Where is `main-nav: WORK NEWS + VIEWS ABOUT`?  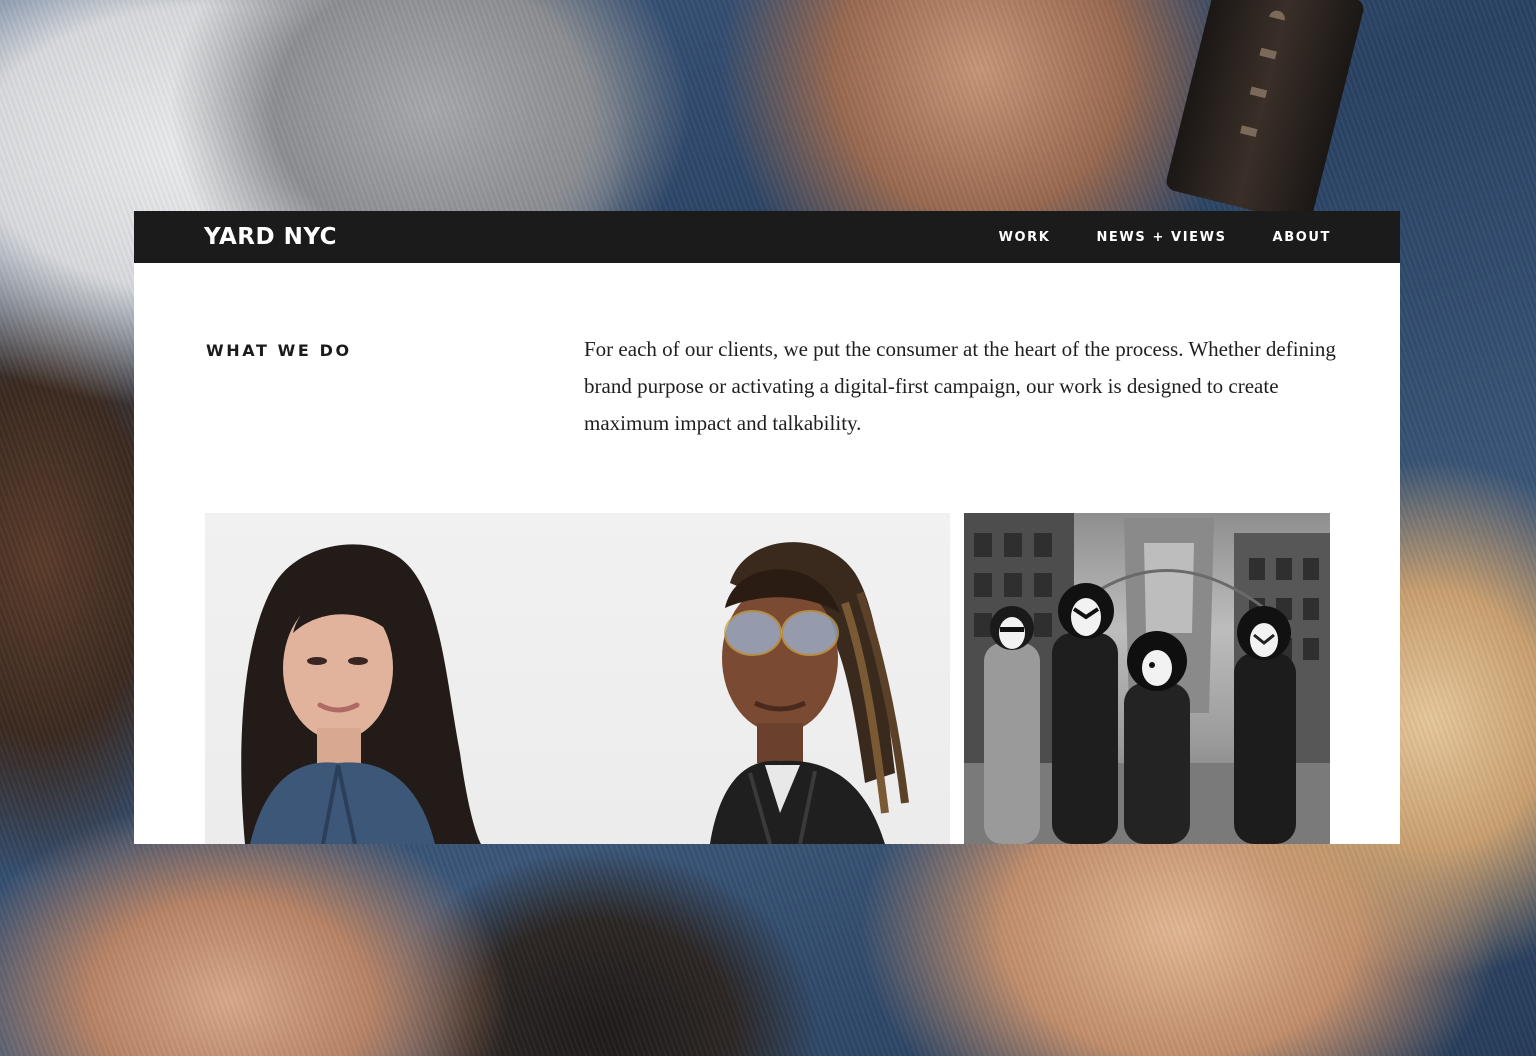
main-nav: WORK NEWS + VIEWS ABOUT is located at coordinates (1142, 237).